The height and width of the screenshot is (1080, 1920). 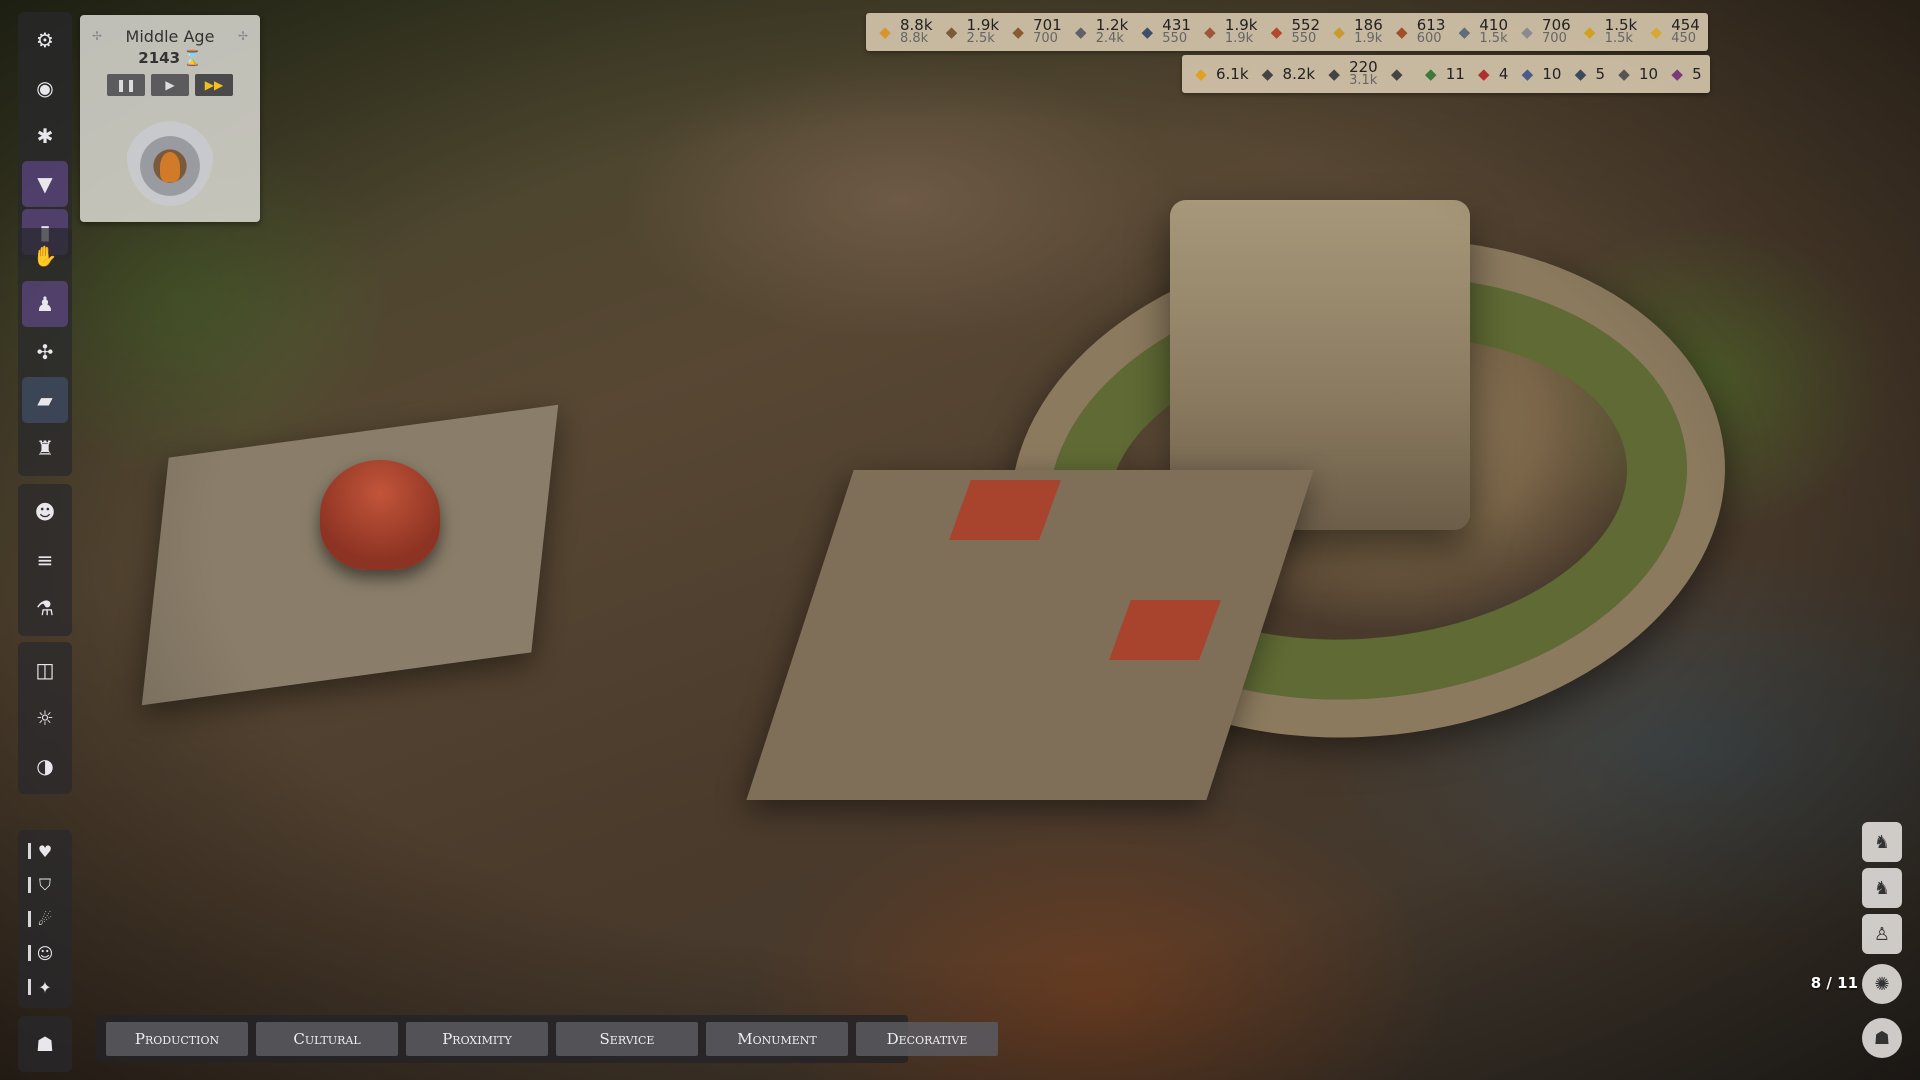 What do you see at coordinates (1442, 74) in the screenshot?
I see `resource-green-tokens: ◆ 11` at bounding box center [1442, 74].